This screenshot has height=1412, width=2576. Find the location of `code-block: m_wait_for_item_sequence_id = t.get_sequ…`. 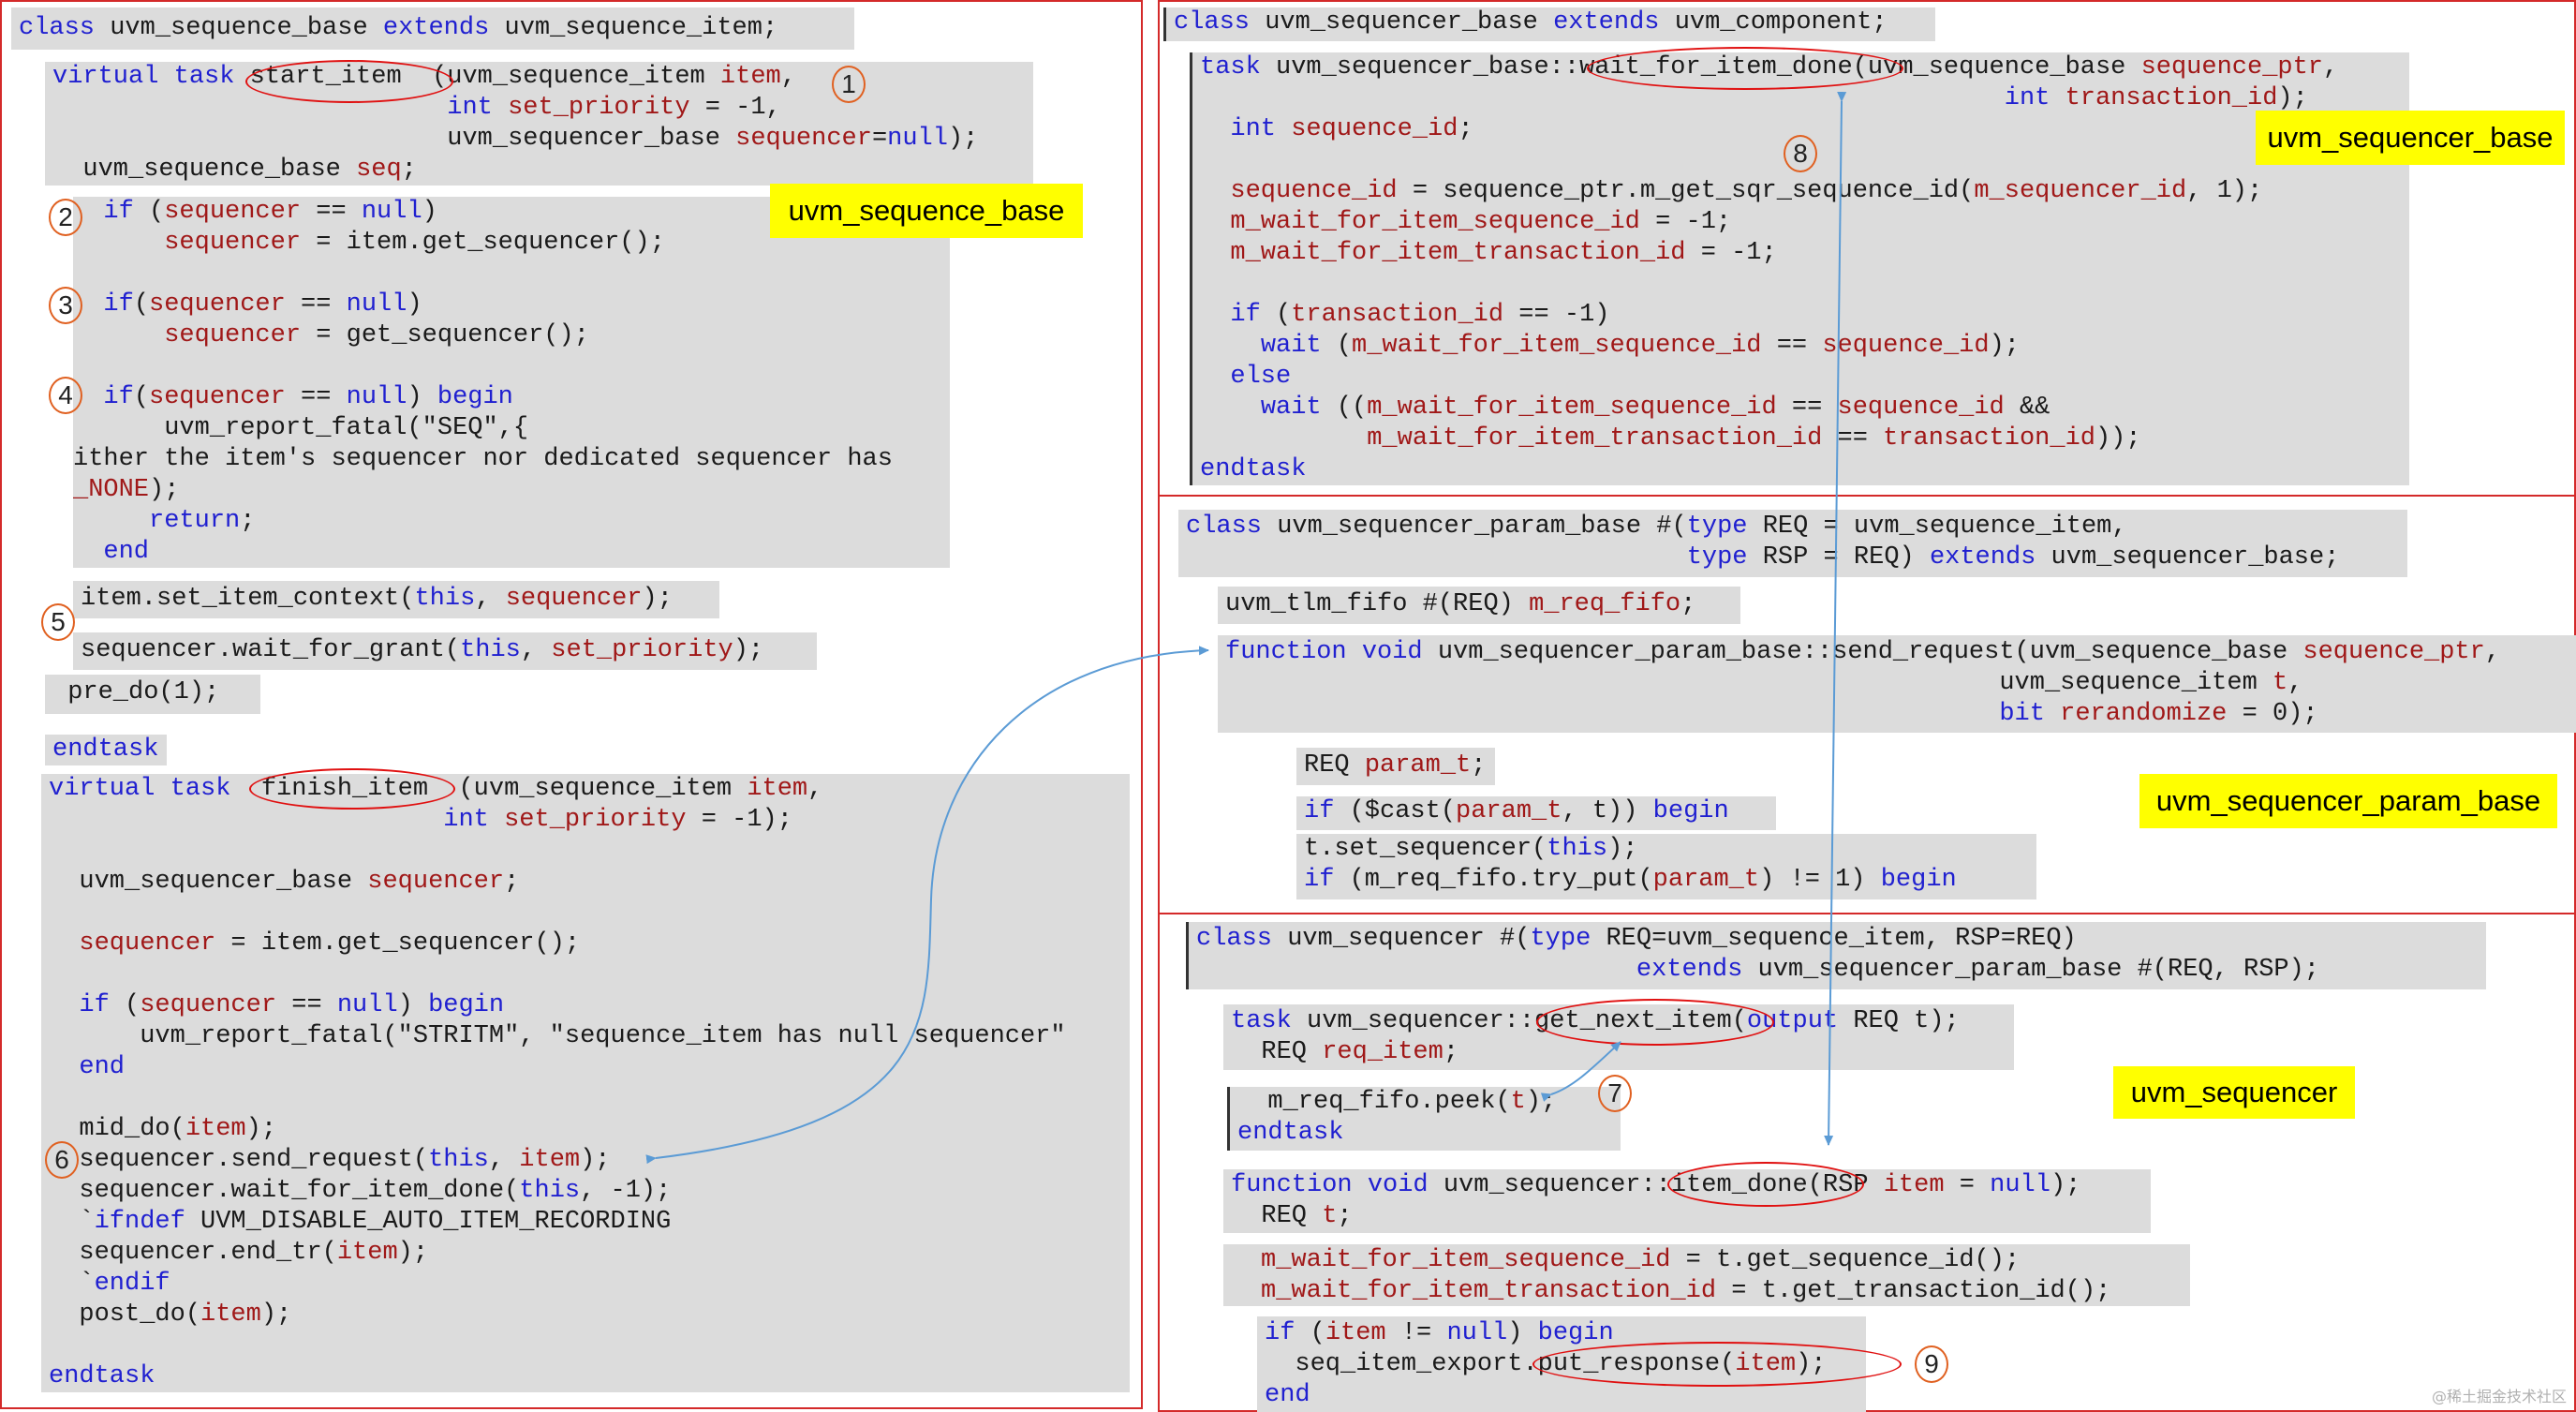

code-block: m_wait_for_item_sequence_id = t.get_sequ… is located at coordinates (1707, 1275).